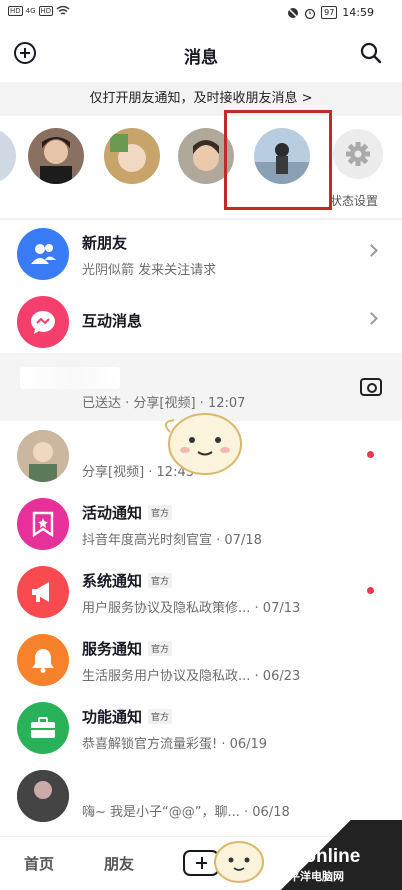 This screenshot has width=402, height=890. What do you see at coordinates (112, 717) in the screenshot?
I see `row-title-text: 功能通知` at bounding box center [112, 717].